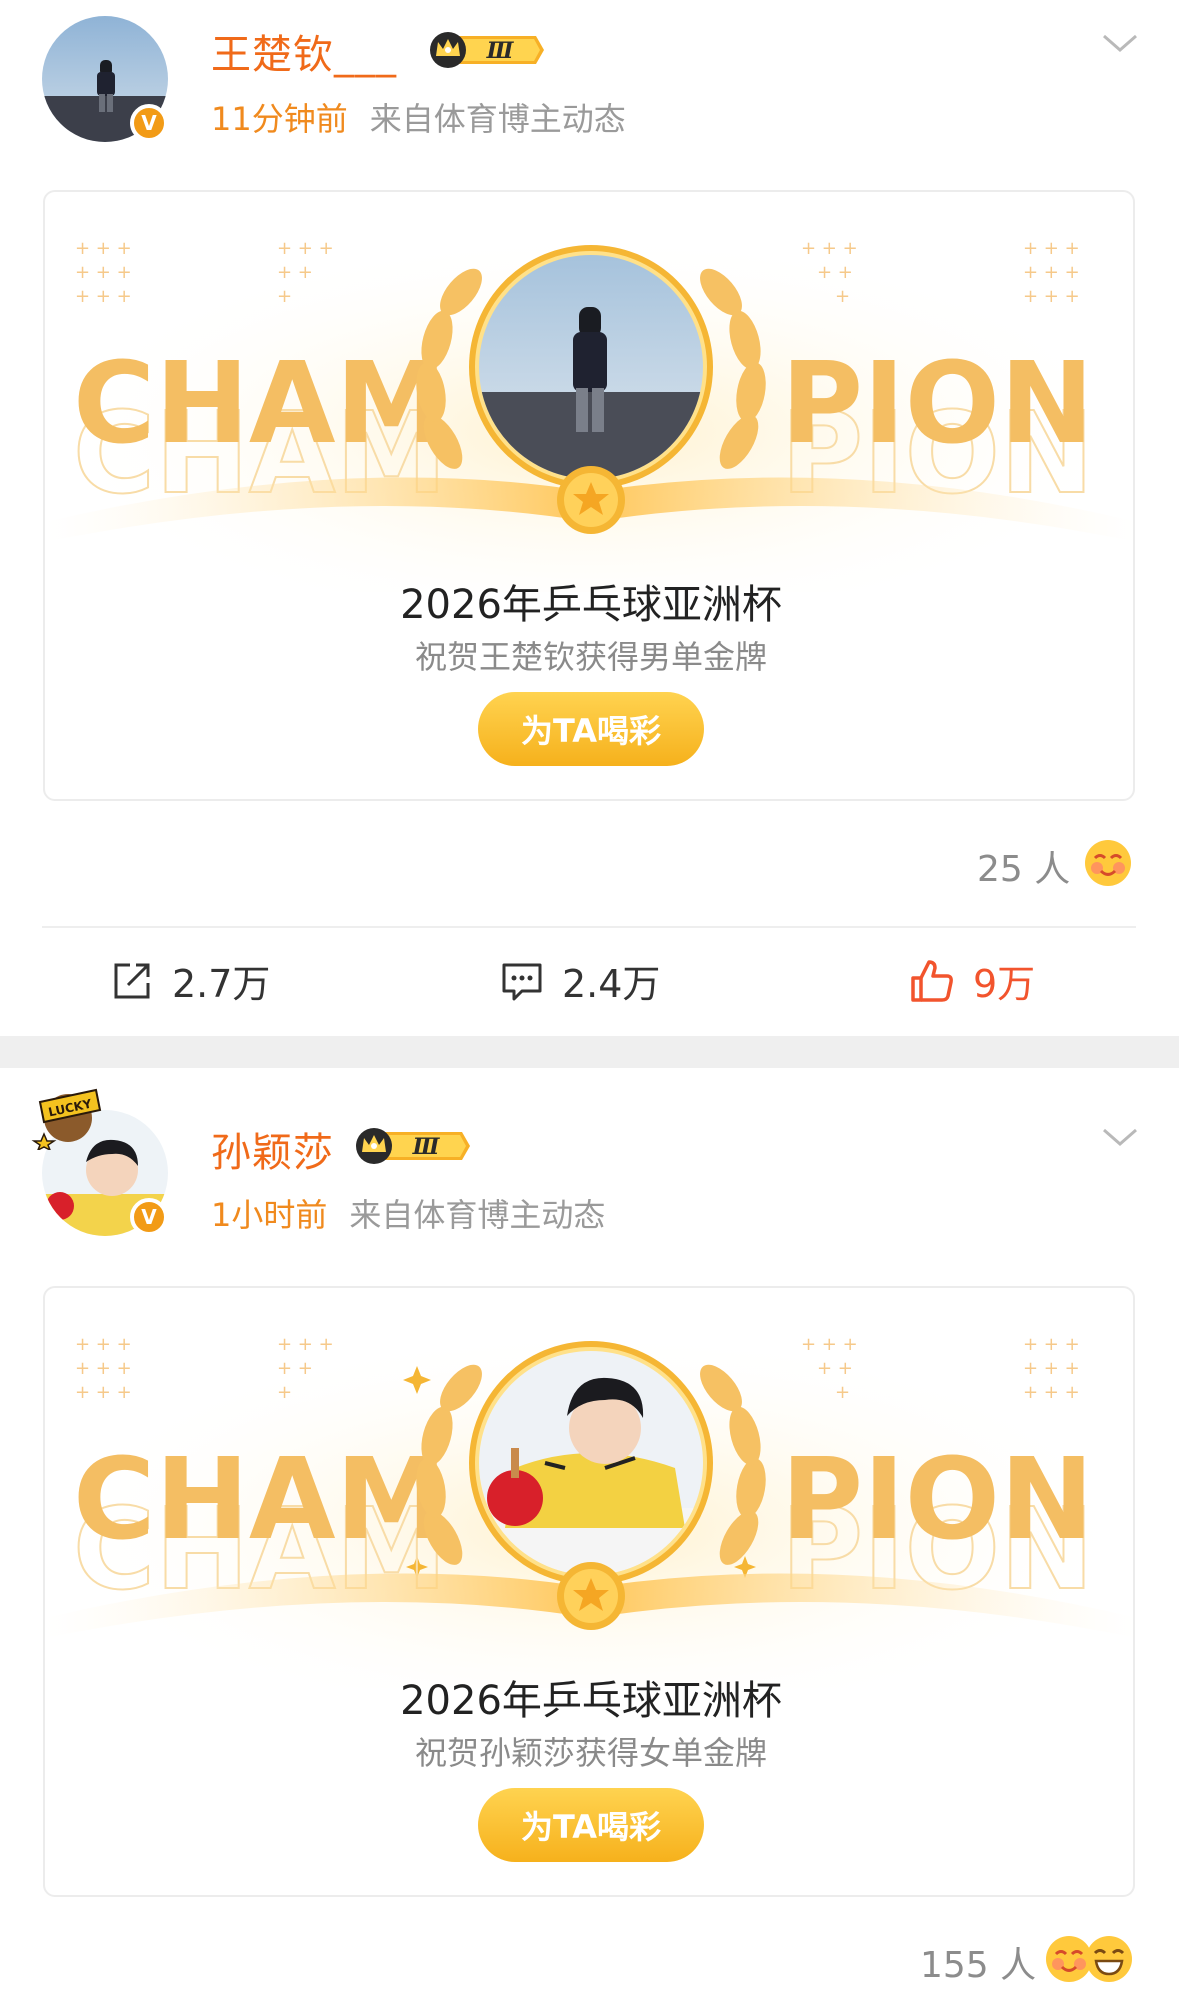 This screenshot has width=1179, height=1993. Describe the element at coordinates (304, 51) in the screenshot. I see `author-name: 王楚钦___` at that location.